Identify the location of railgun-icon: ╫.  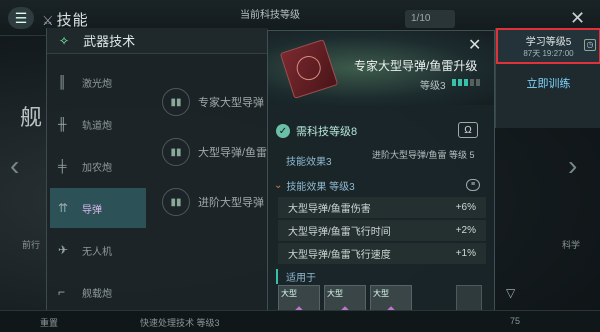
(62, 124).